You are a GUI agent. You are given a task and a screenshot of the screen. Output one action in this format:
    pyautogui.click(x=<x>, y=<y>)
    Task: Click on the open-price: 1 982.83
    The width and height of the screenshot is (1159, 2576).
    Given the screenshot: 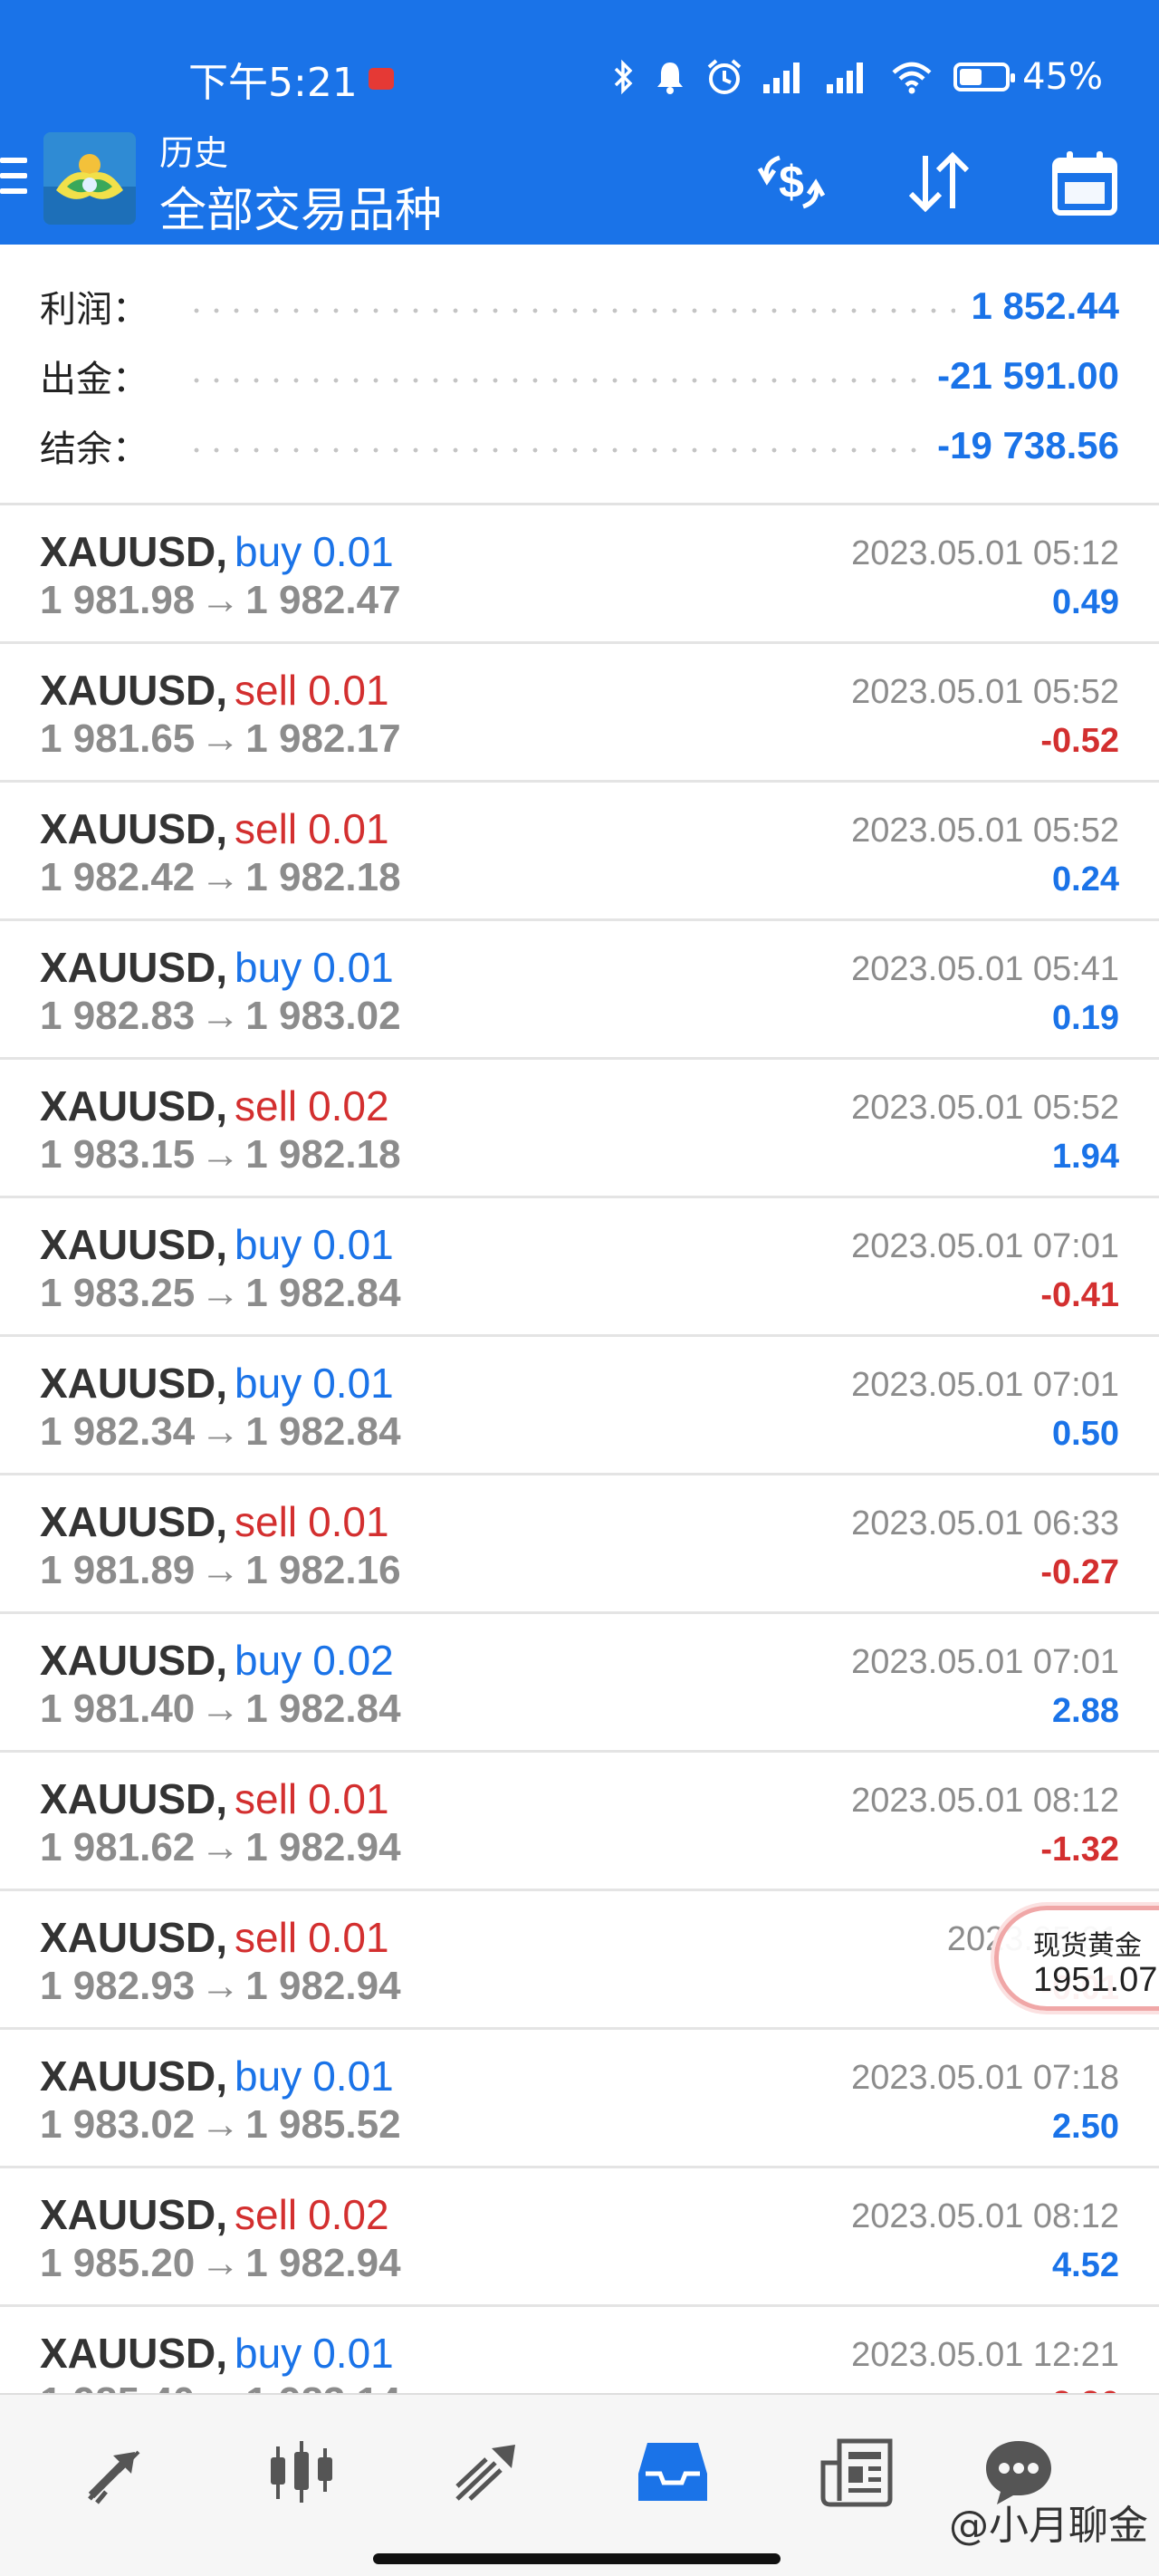 What is the action you would take?
    pyautogui.click(x=118, y=1016)
    